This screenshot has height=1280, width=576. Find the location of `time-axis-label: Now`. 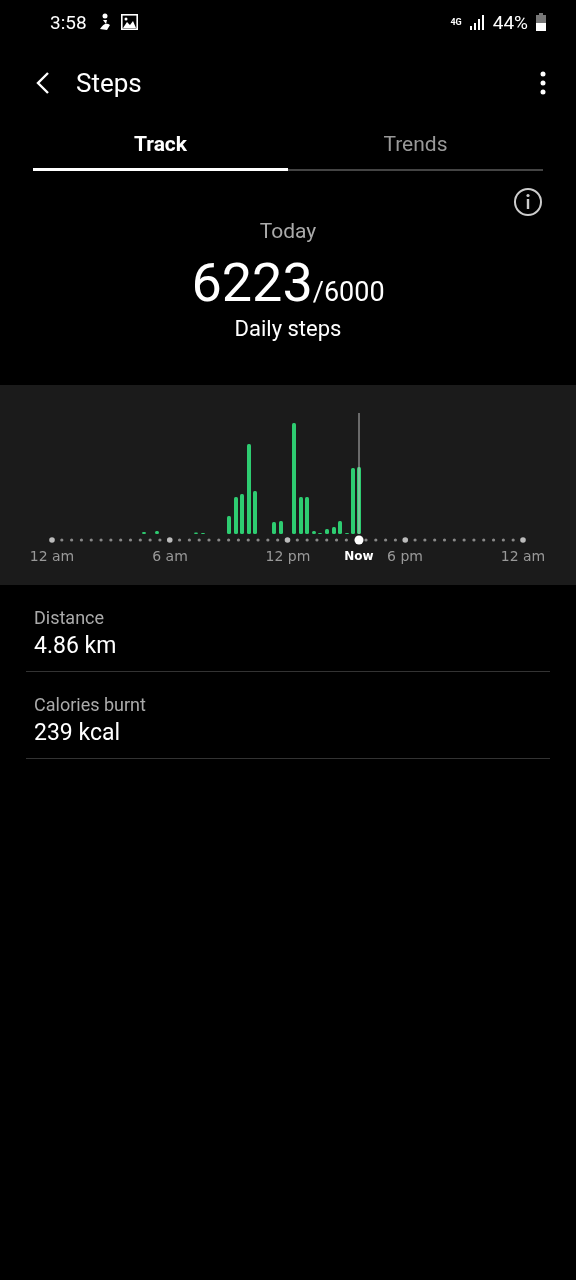

time-axis-label: Now is located at coordinates (359, 556).